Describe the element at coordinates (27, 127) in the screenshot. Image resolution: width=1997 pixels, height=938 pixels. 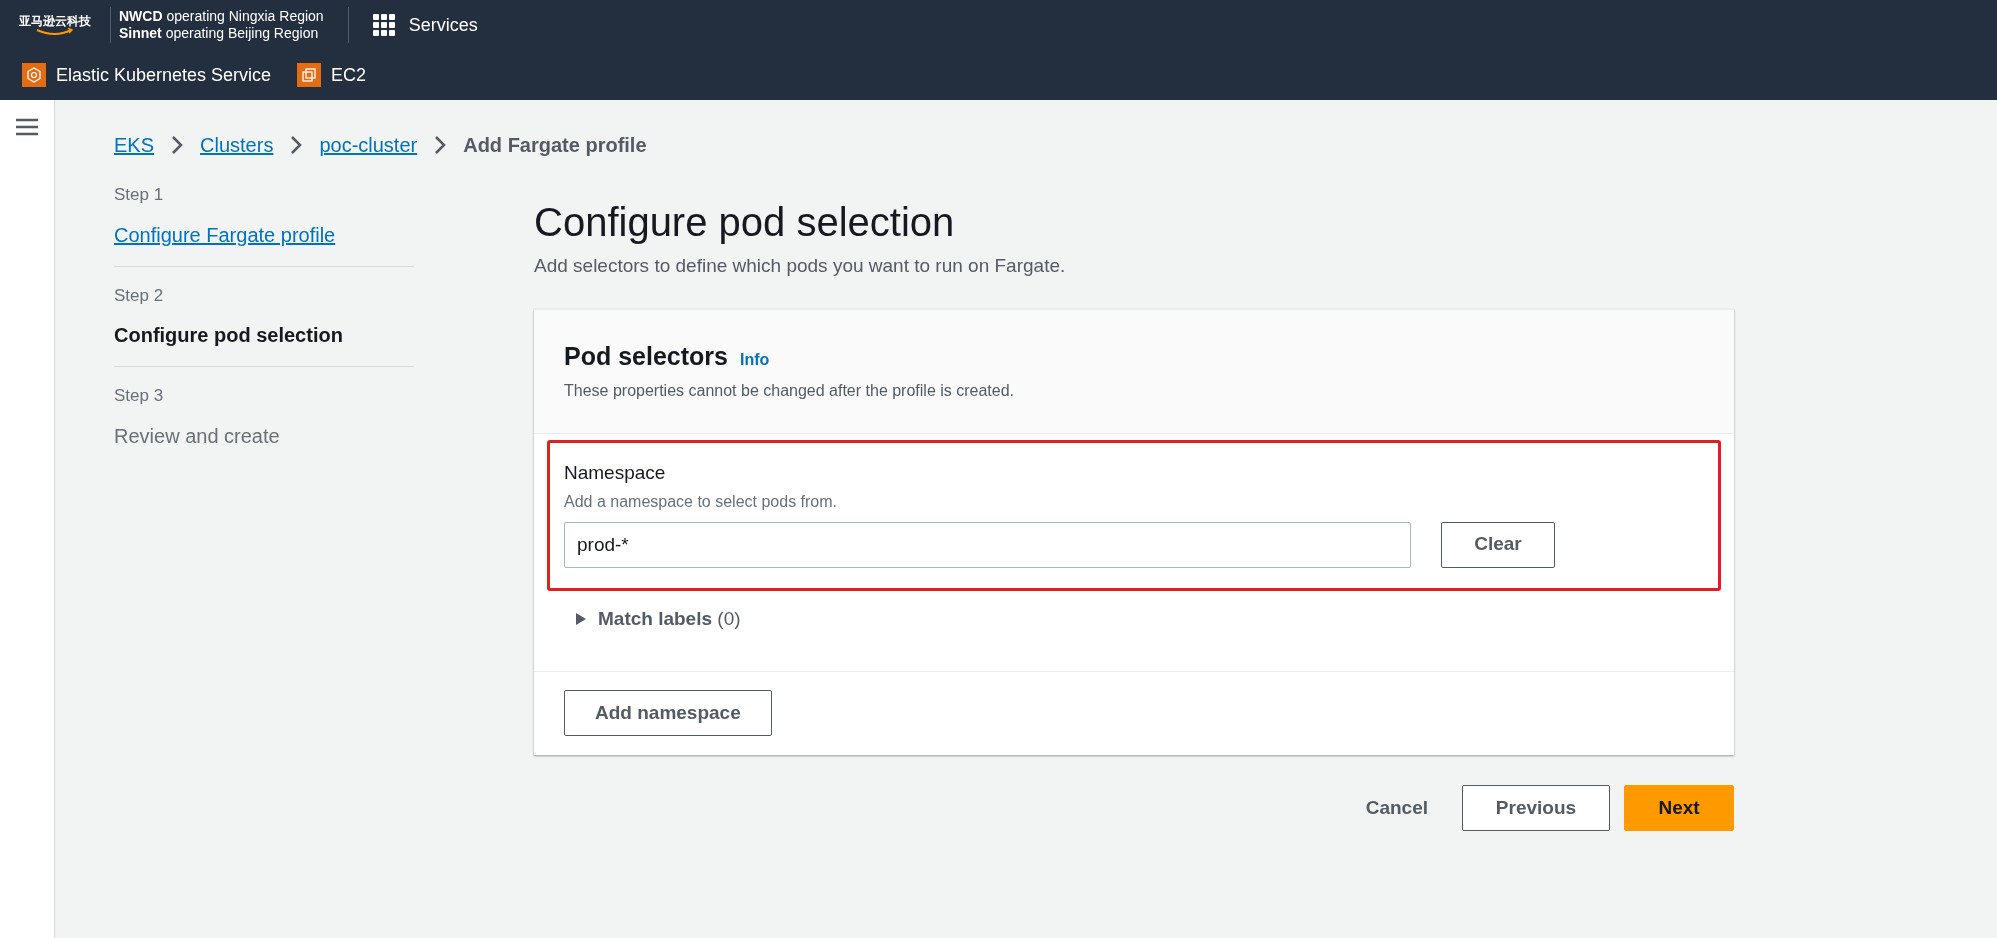
I see `menu-icon` at that location.